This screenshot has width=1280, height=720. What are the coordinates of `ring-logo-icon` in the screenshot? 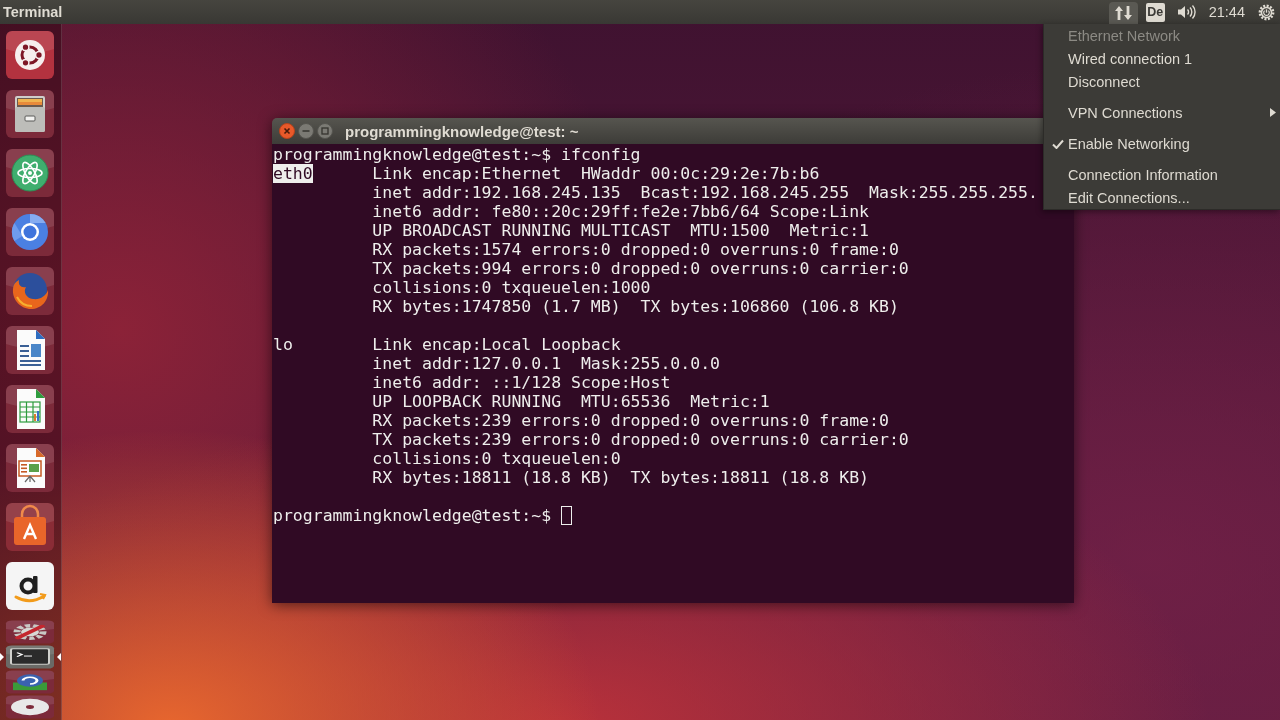 It's located at (30, 55).